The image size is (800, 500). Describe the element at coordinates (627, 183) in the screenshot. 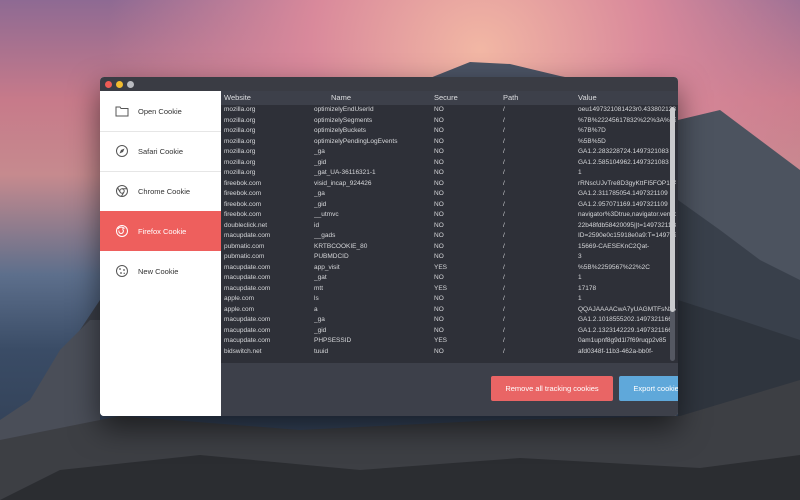

I see `table-cell: rRNscUJvTre8D3gyKttFI5FOP1kAAAAA` at that location.